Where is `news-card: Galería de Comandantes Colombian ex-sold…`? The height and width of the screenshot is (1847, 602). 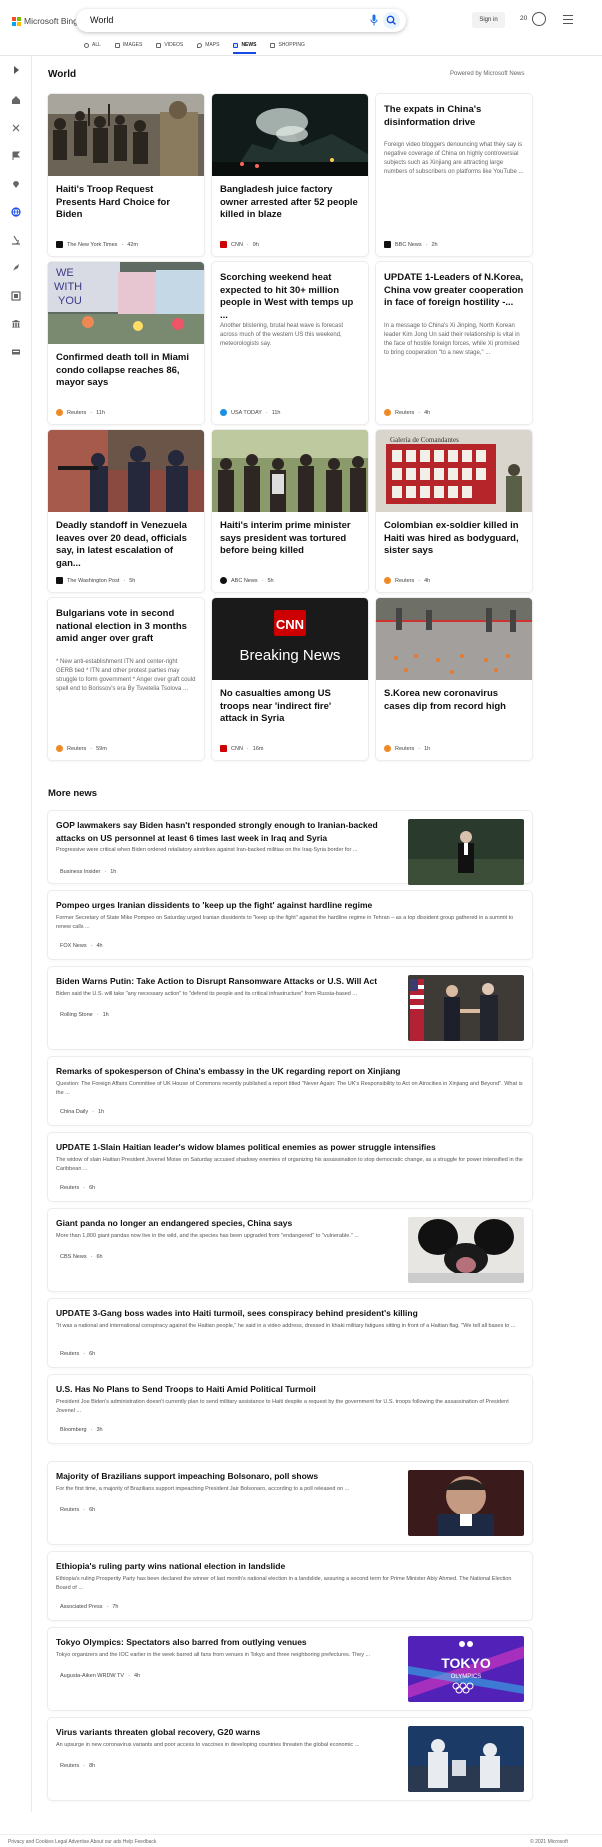 news-card: Galería de Comandantes Colombian ex-sold… is located at coordinates (454, 511).